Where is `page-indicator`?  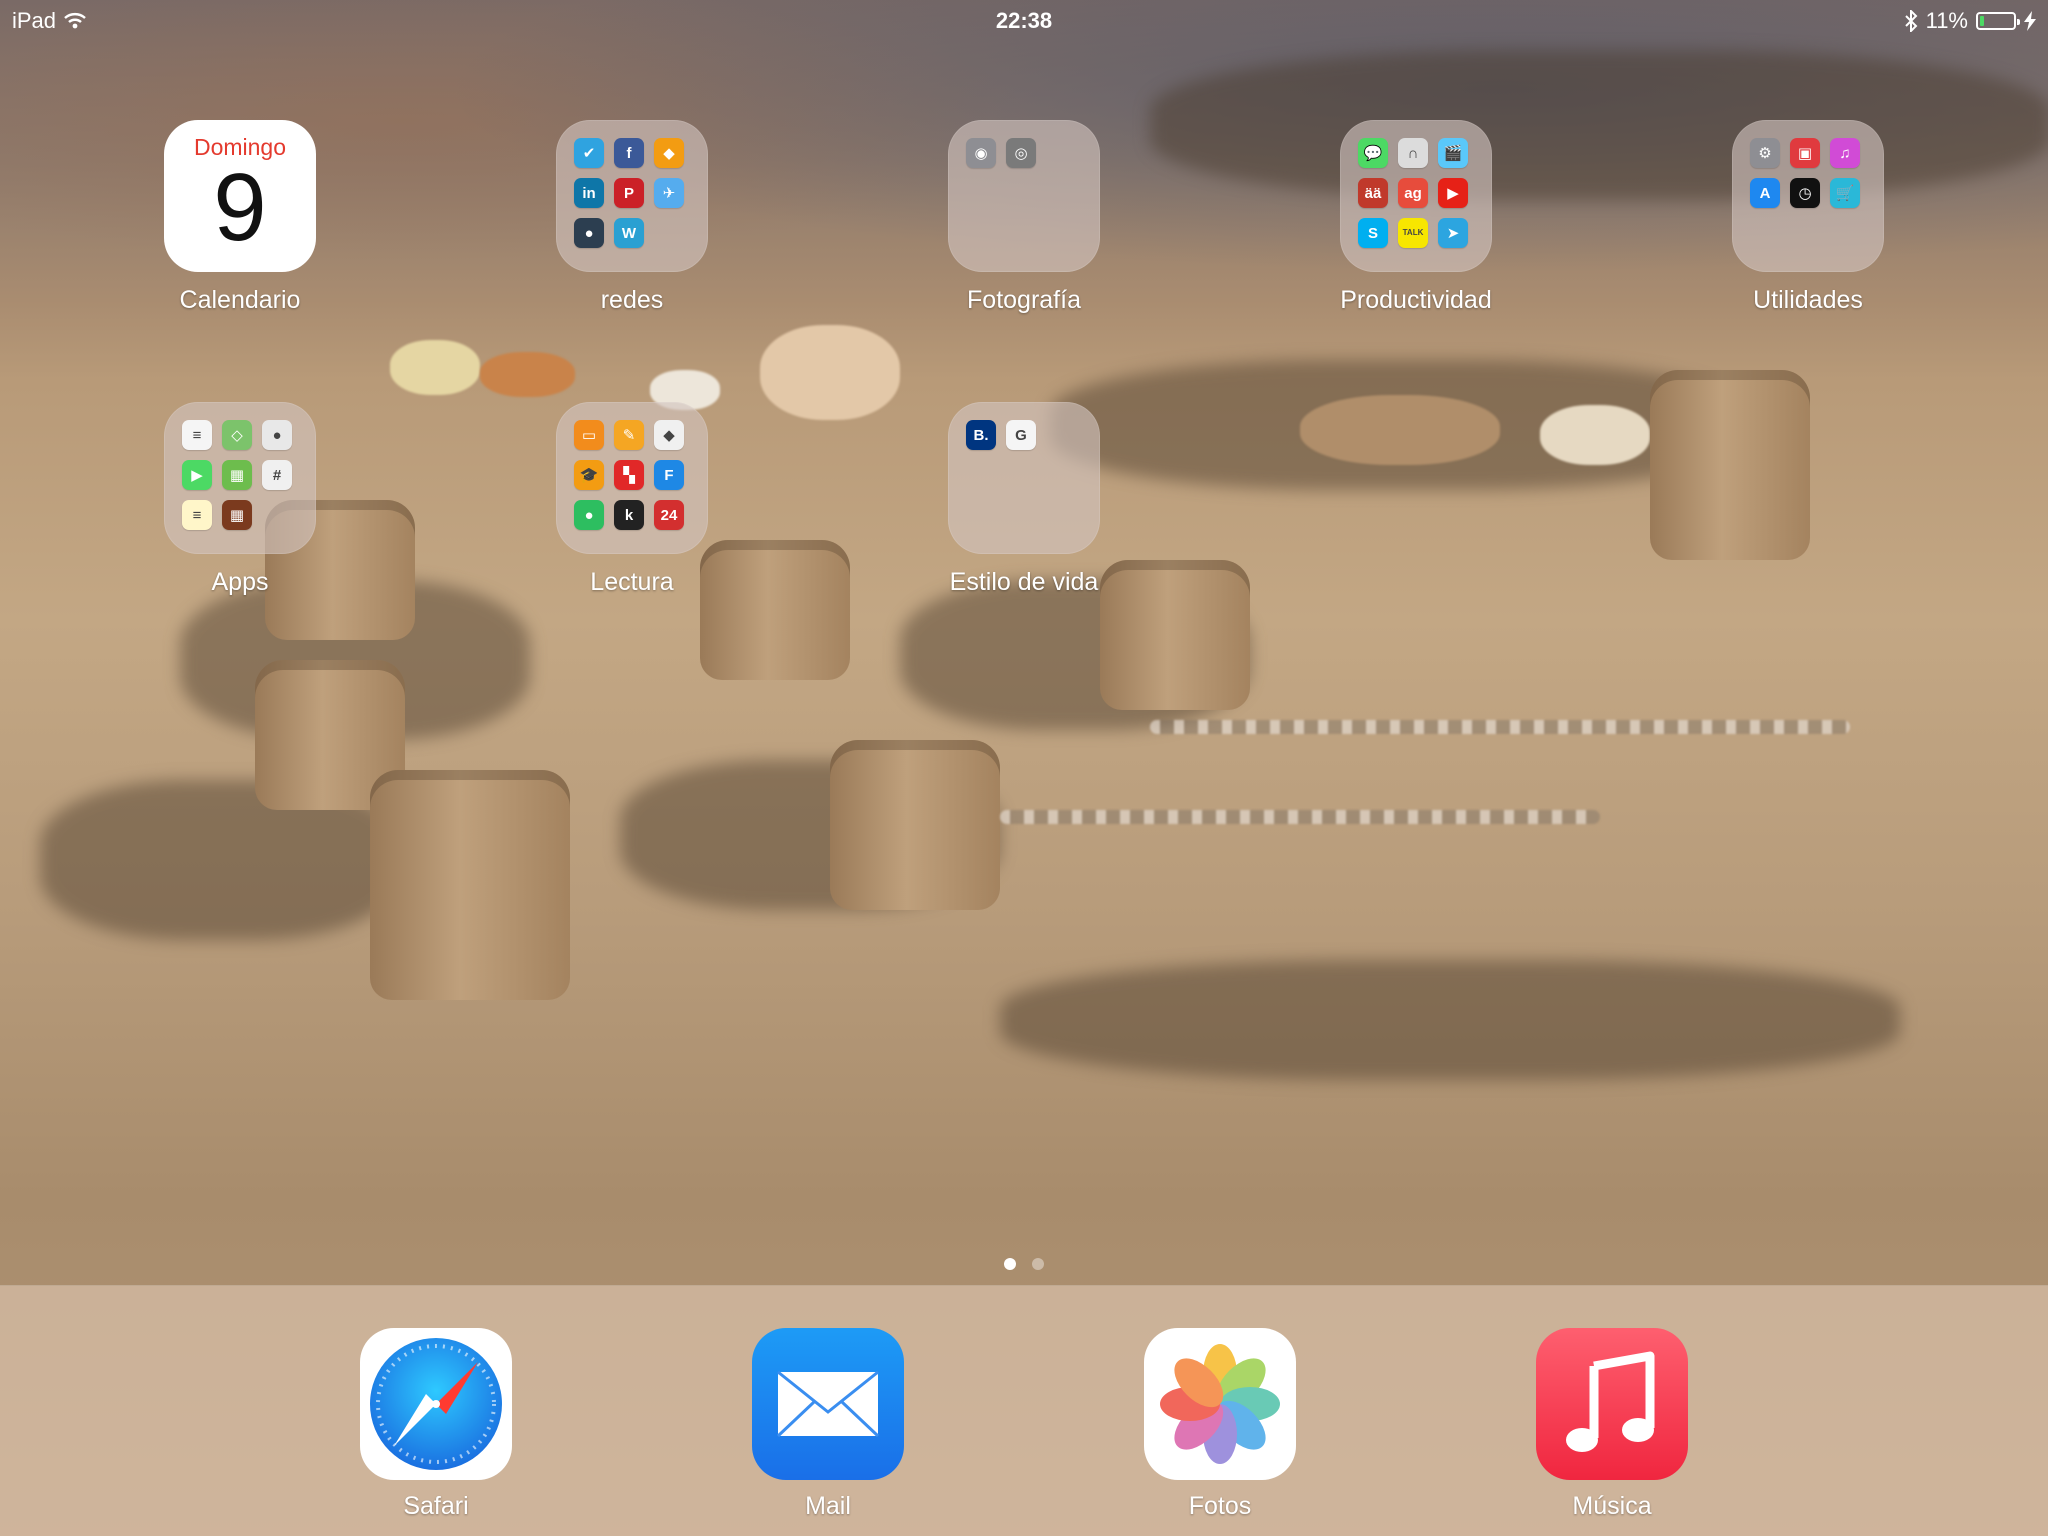 page-indicator is located at coordinates (1024, 1264).